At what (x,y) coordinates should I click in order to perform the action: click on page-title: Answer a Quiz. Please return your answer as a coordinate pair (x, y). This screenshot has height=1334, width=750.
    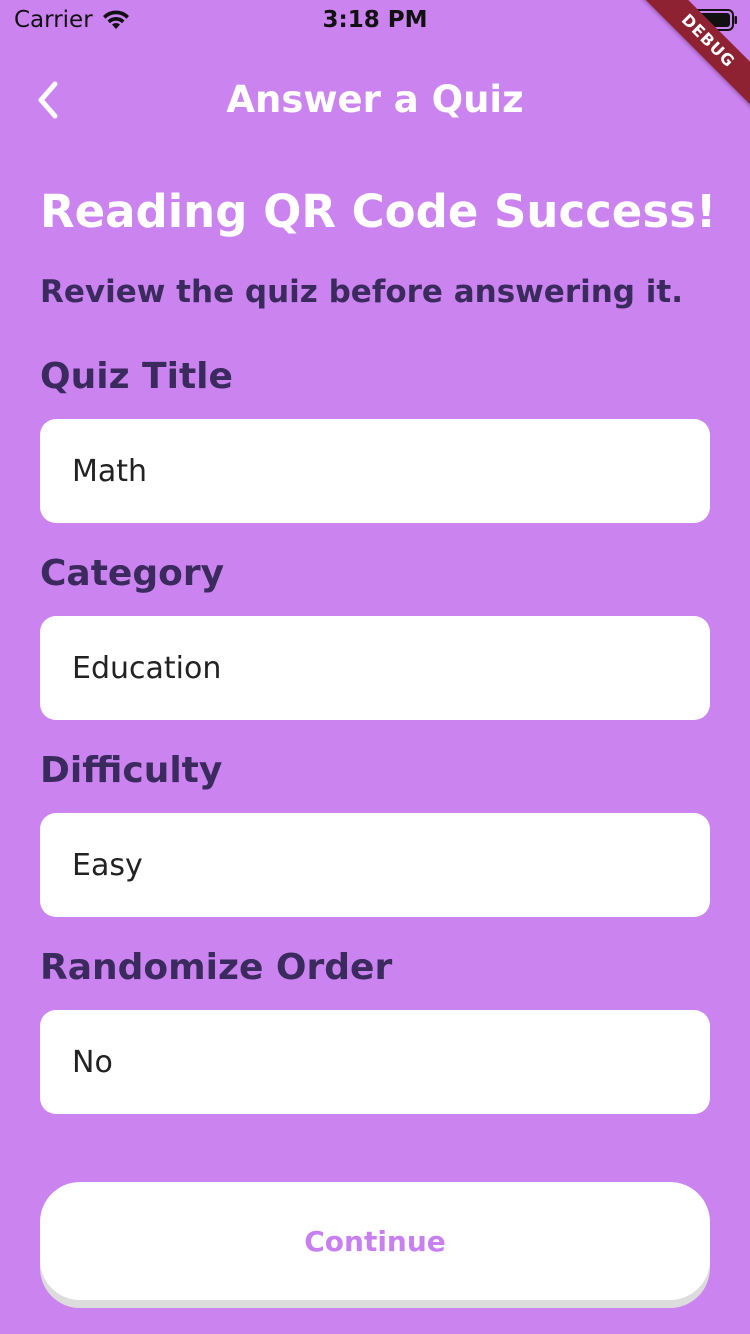
    Looking at the image, I should click on (375, 99).